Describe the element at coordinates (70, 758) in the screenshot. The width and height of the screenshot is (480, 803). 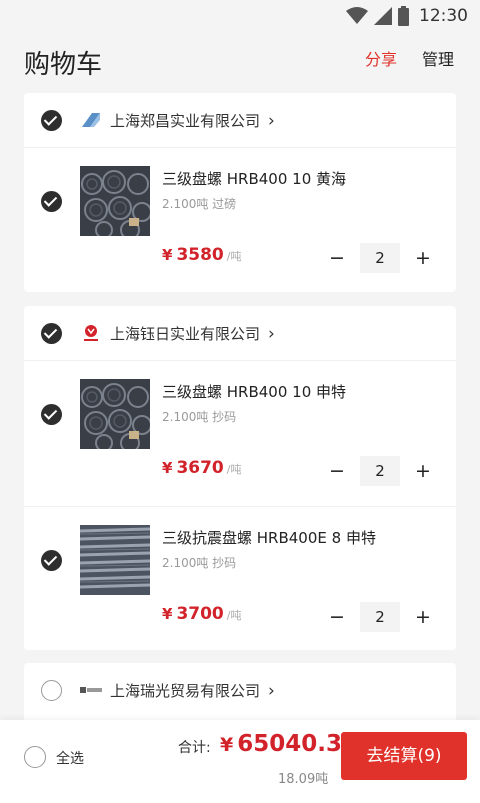
I see `select-all-label: 全选` at that location.